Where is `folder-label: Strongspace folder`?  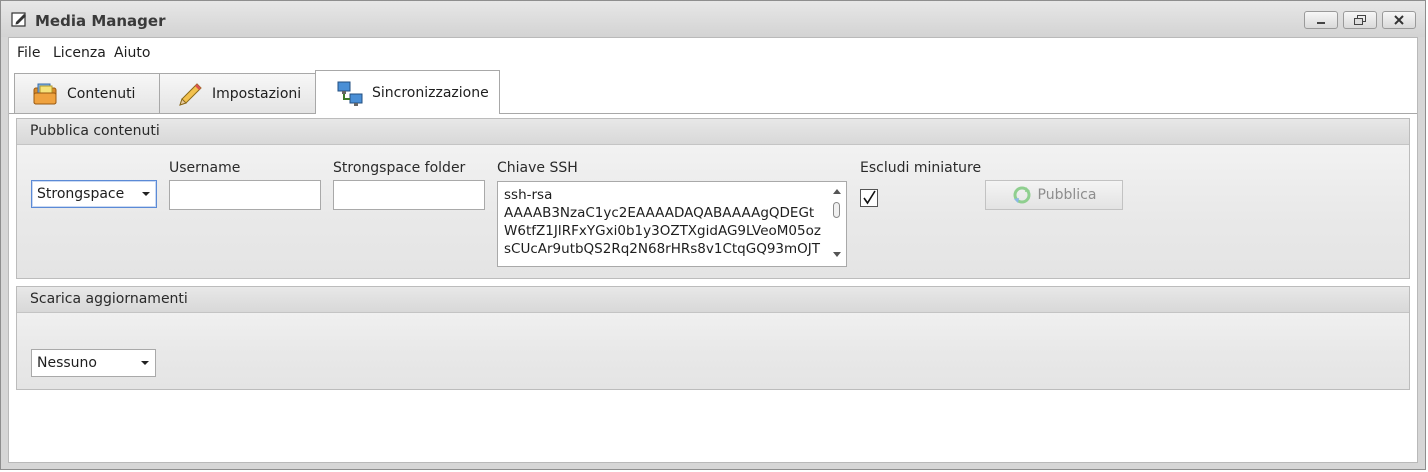 folder-label: Strongspace folder is located at coordinates (399, 168).